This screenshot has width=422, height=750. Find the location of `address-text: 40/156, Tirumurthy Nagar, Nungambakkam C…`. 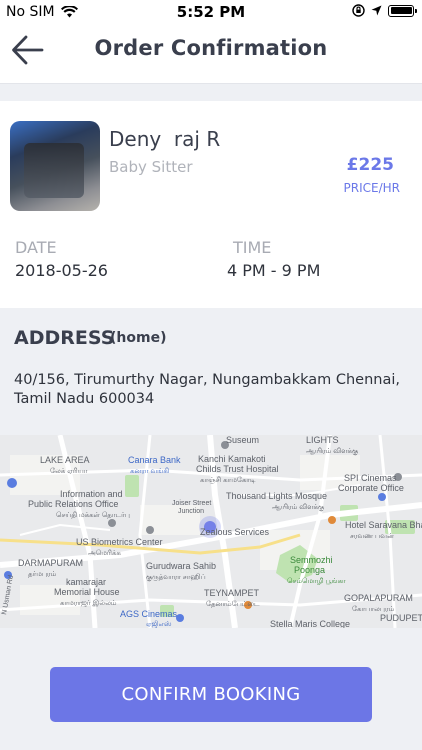

address-text: 40/156, Tirumurthy Nagar, Nungambakkam C… is located at coordinates (207, 389).